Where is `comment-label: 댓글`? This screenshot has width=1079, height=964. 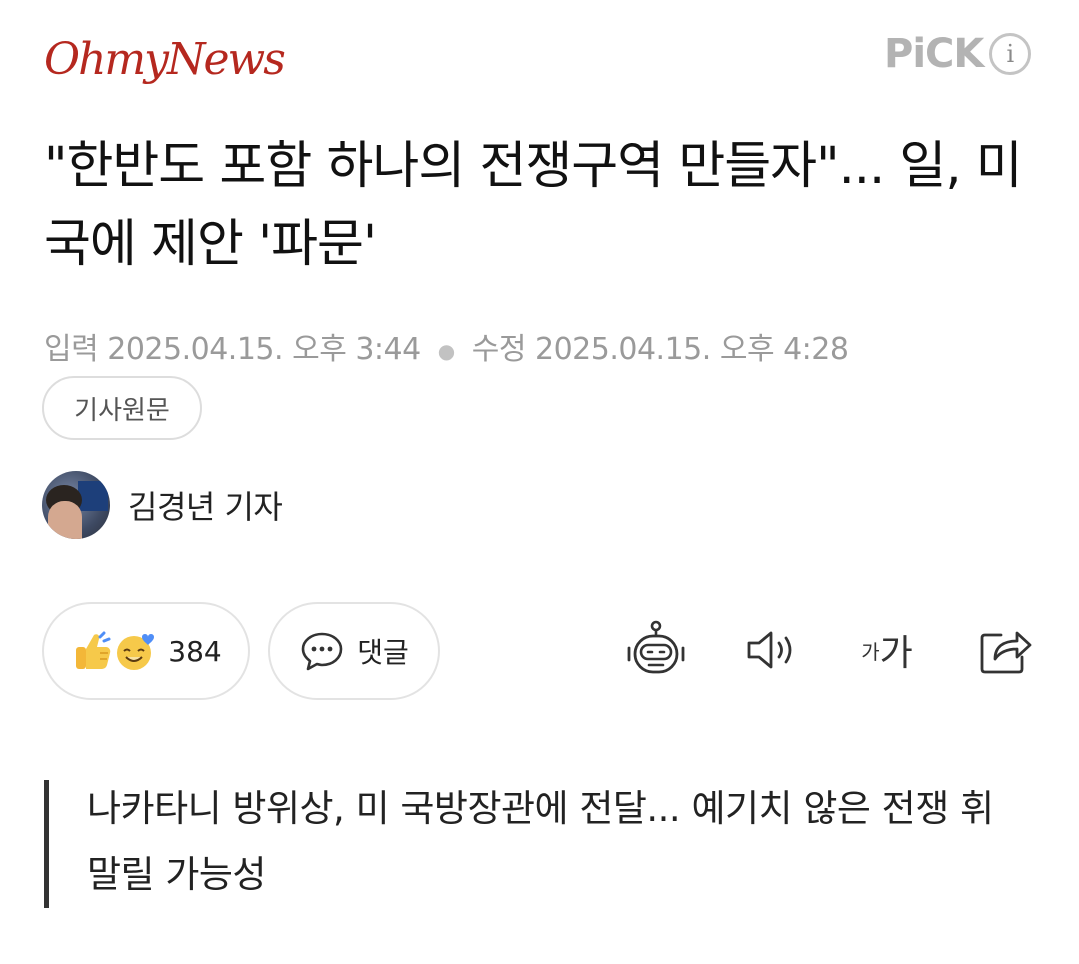
comment-label: 댓글 is located at coordinates (383, 652).